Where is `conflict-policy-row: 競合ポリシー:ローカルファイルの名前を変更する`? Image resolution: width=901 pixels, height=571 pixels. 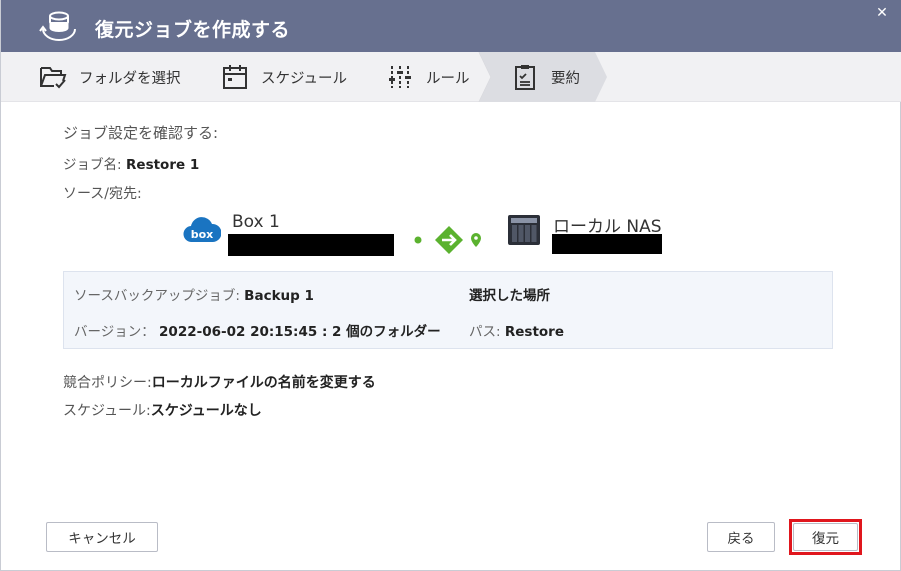 conflict-policy-row: 競合ポリシー:ローカルファイルの名前を変更する is located at coordinates (219, 382).